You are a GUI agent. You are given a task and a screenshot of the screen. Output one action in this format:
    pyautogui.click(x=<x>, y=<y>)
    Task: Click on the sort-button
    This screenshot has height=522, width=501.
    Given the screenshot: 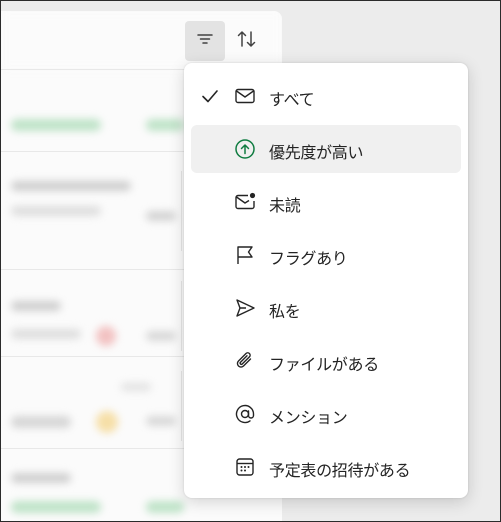 What is the action you would take?
    pyautogui.click(x=247, y=41)
    